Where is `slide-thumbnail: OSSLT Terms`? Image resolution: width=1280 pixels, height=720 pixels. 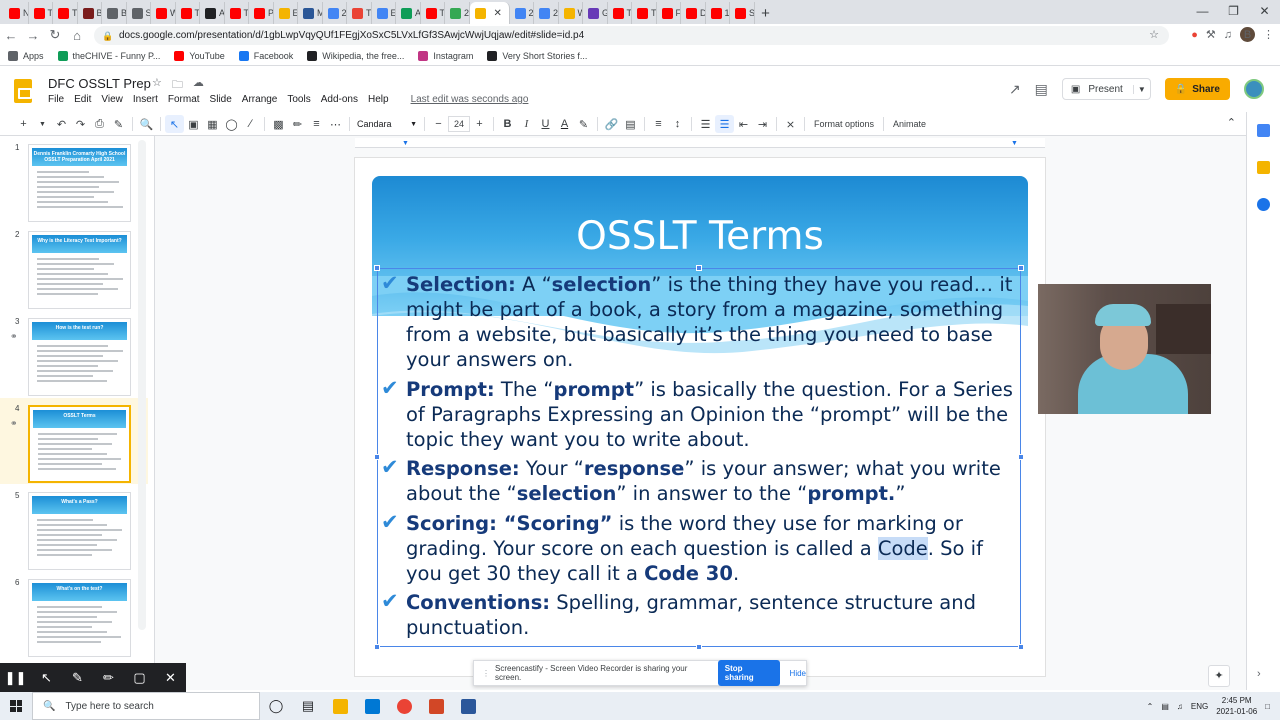 slide-thumbnail: OSSLT Terms is located at coordinates (79, 444).